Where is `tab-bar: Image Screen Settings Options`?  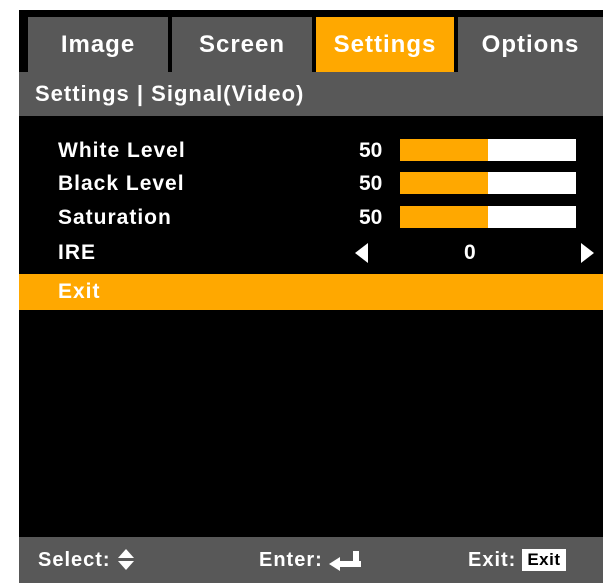
tab-bar: Image Screen Settings Options is located at coordinates (311, 41).